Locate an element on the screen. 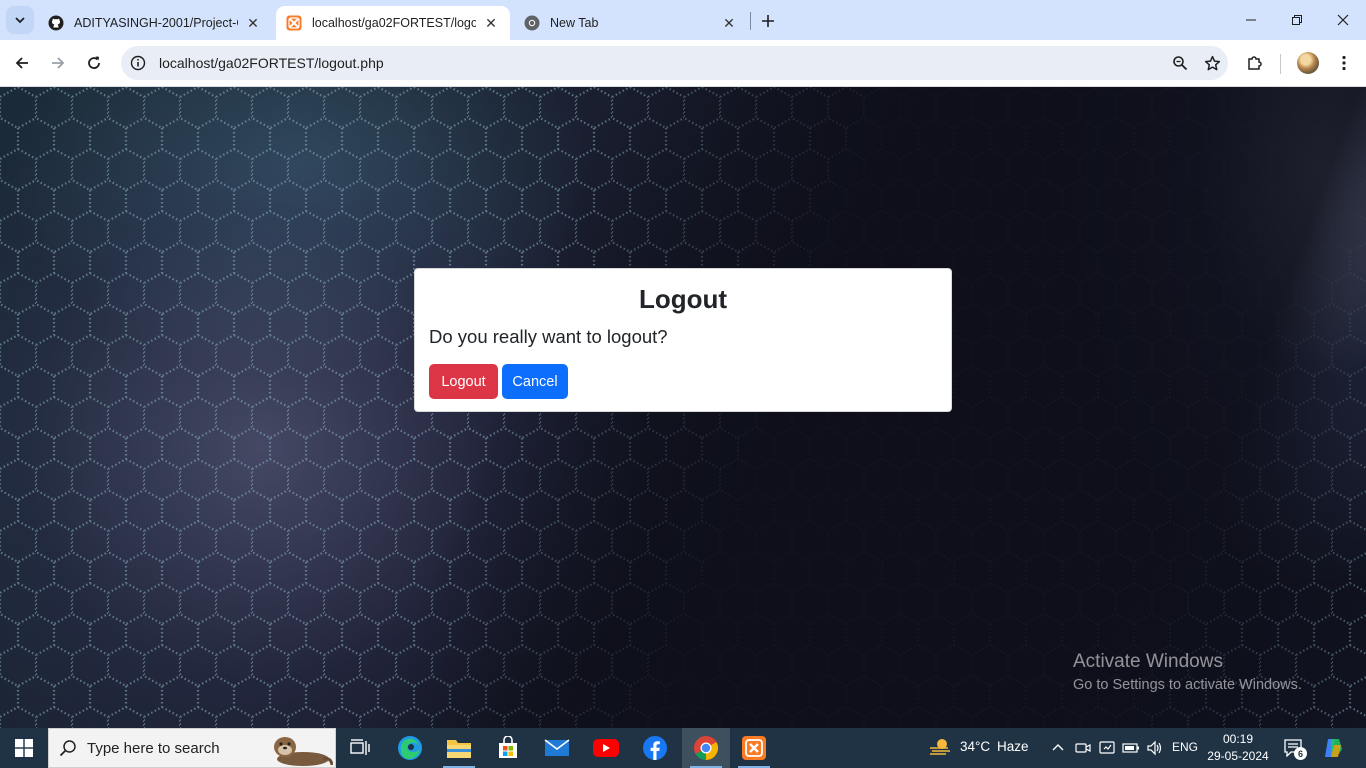 Image resolution: width=1366 pixels, height=768 pixels. more-vert-icon is located at coordinates (1344, 63).